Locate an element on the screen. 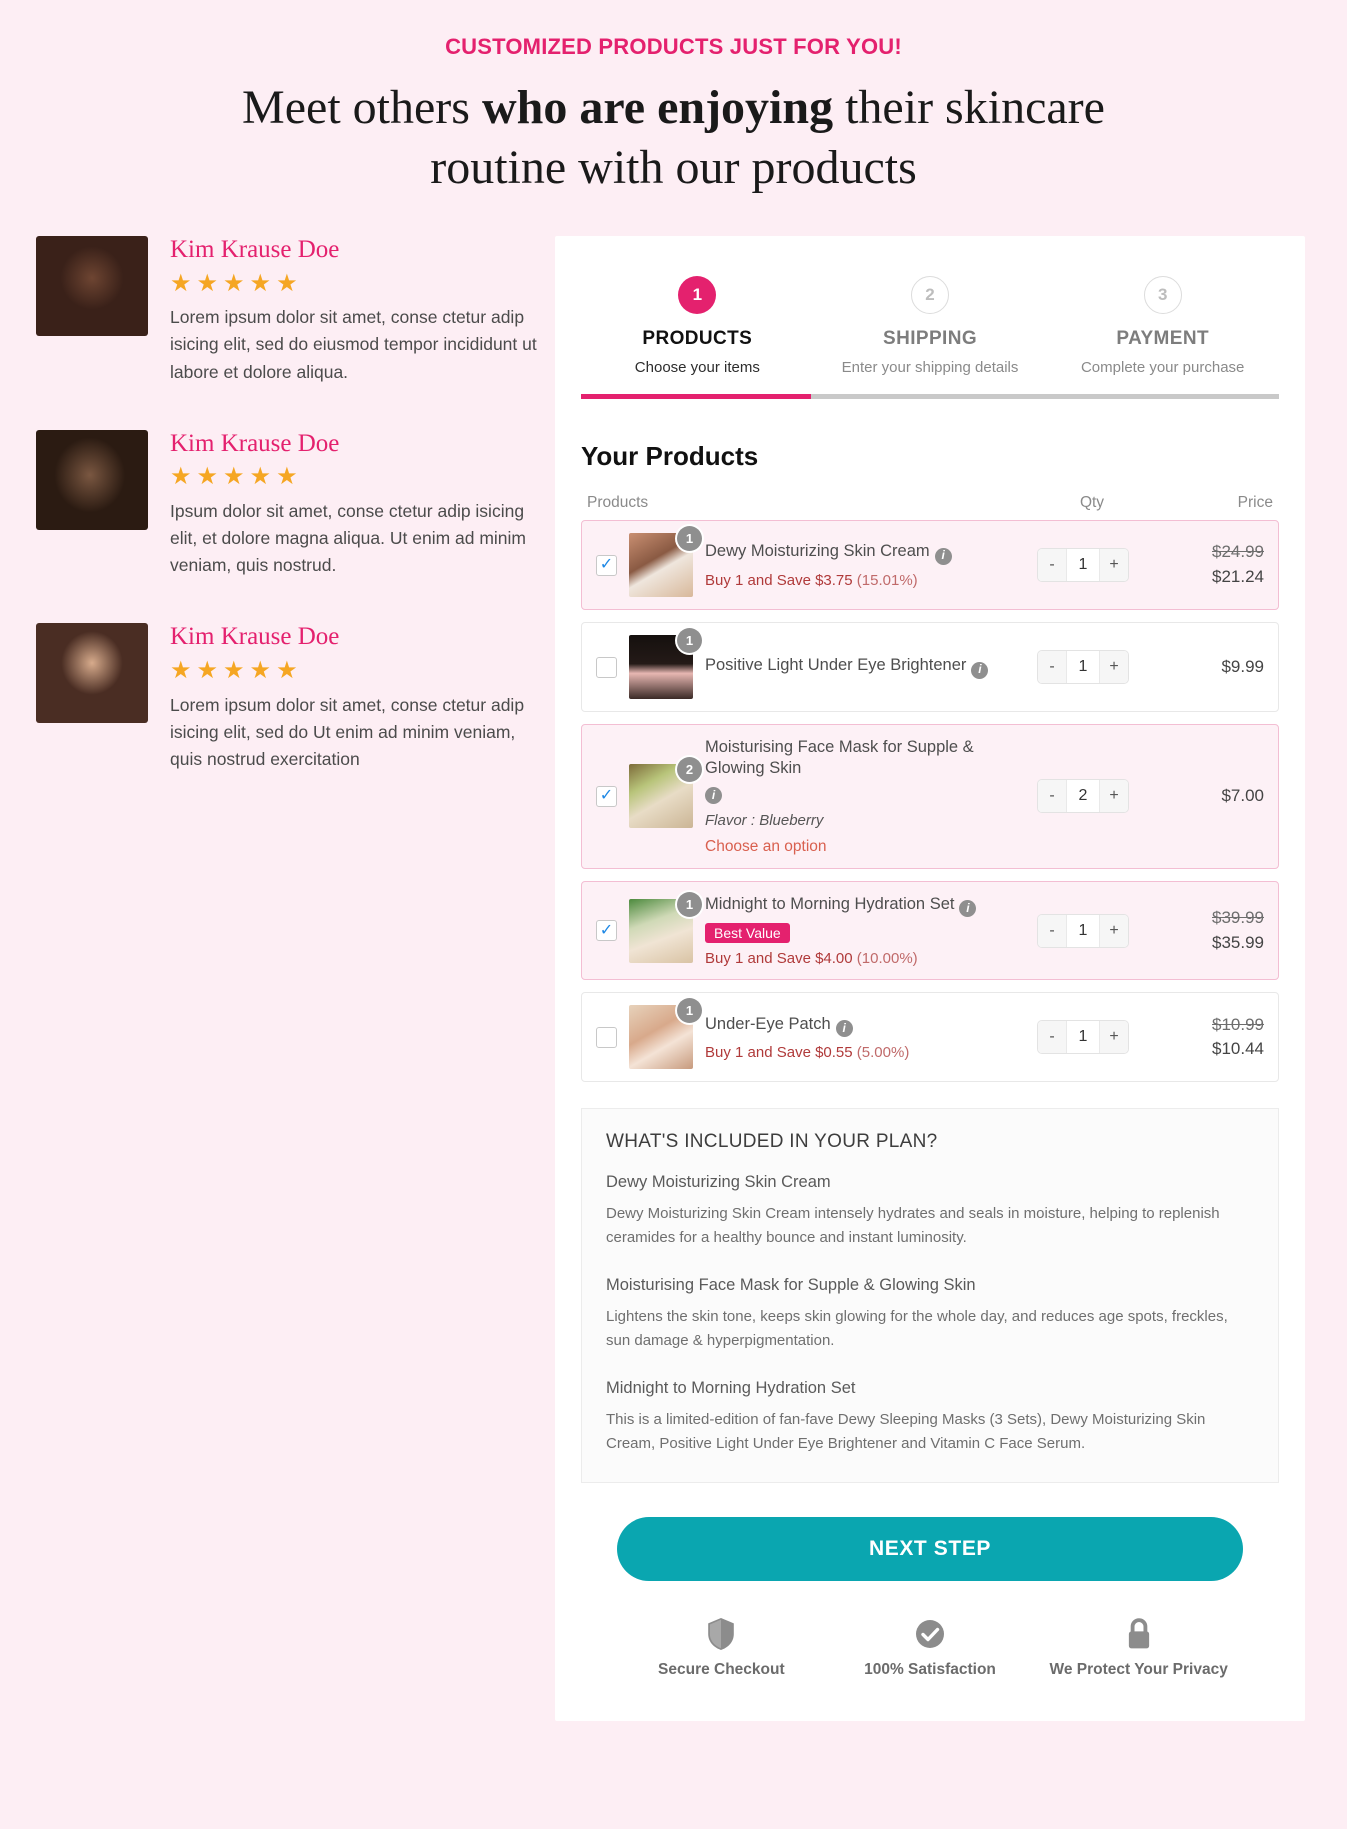  star-rating-icon: ★★★★★ is located at coordinates (236, 283).